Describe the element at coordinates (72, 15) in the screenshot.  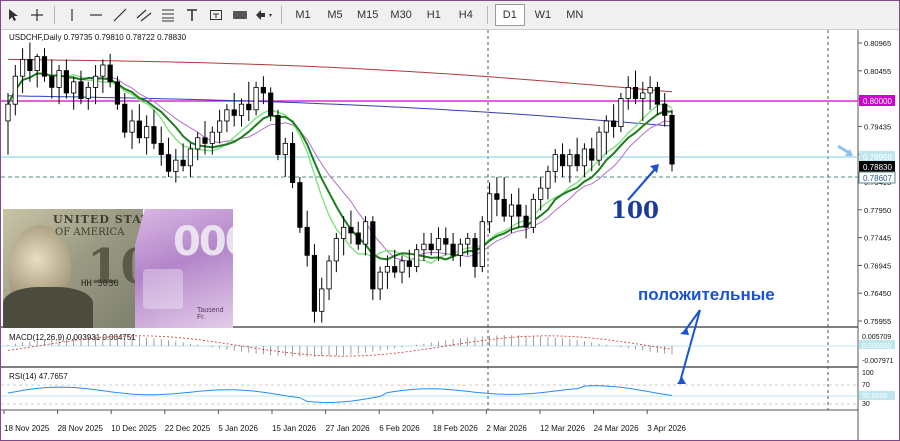
I see `vertical-line-icon` at that location.